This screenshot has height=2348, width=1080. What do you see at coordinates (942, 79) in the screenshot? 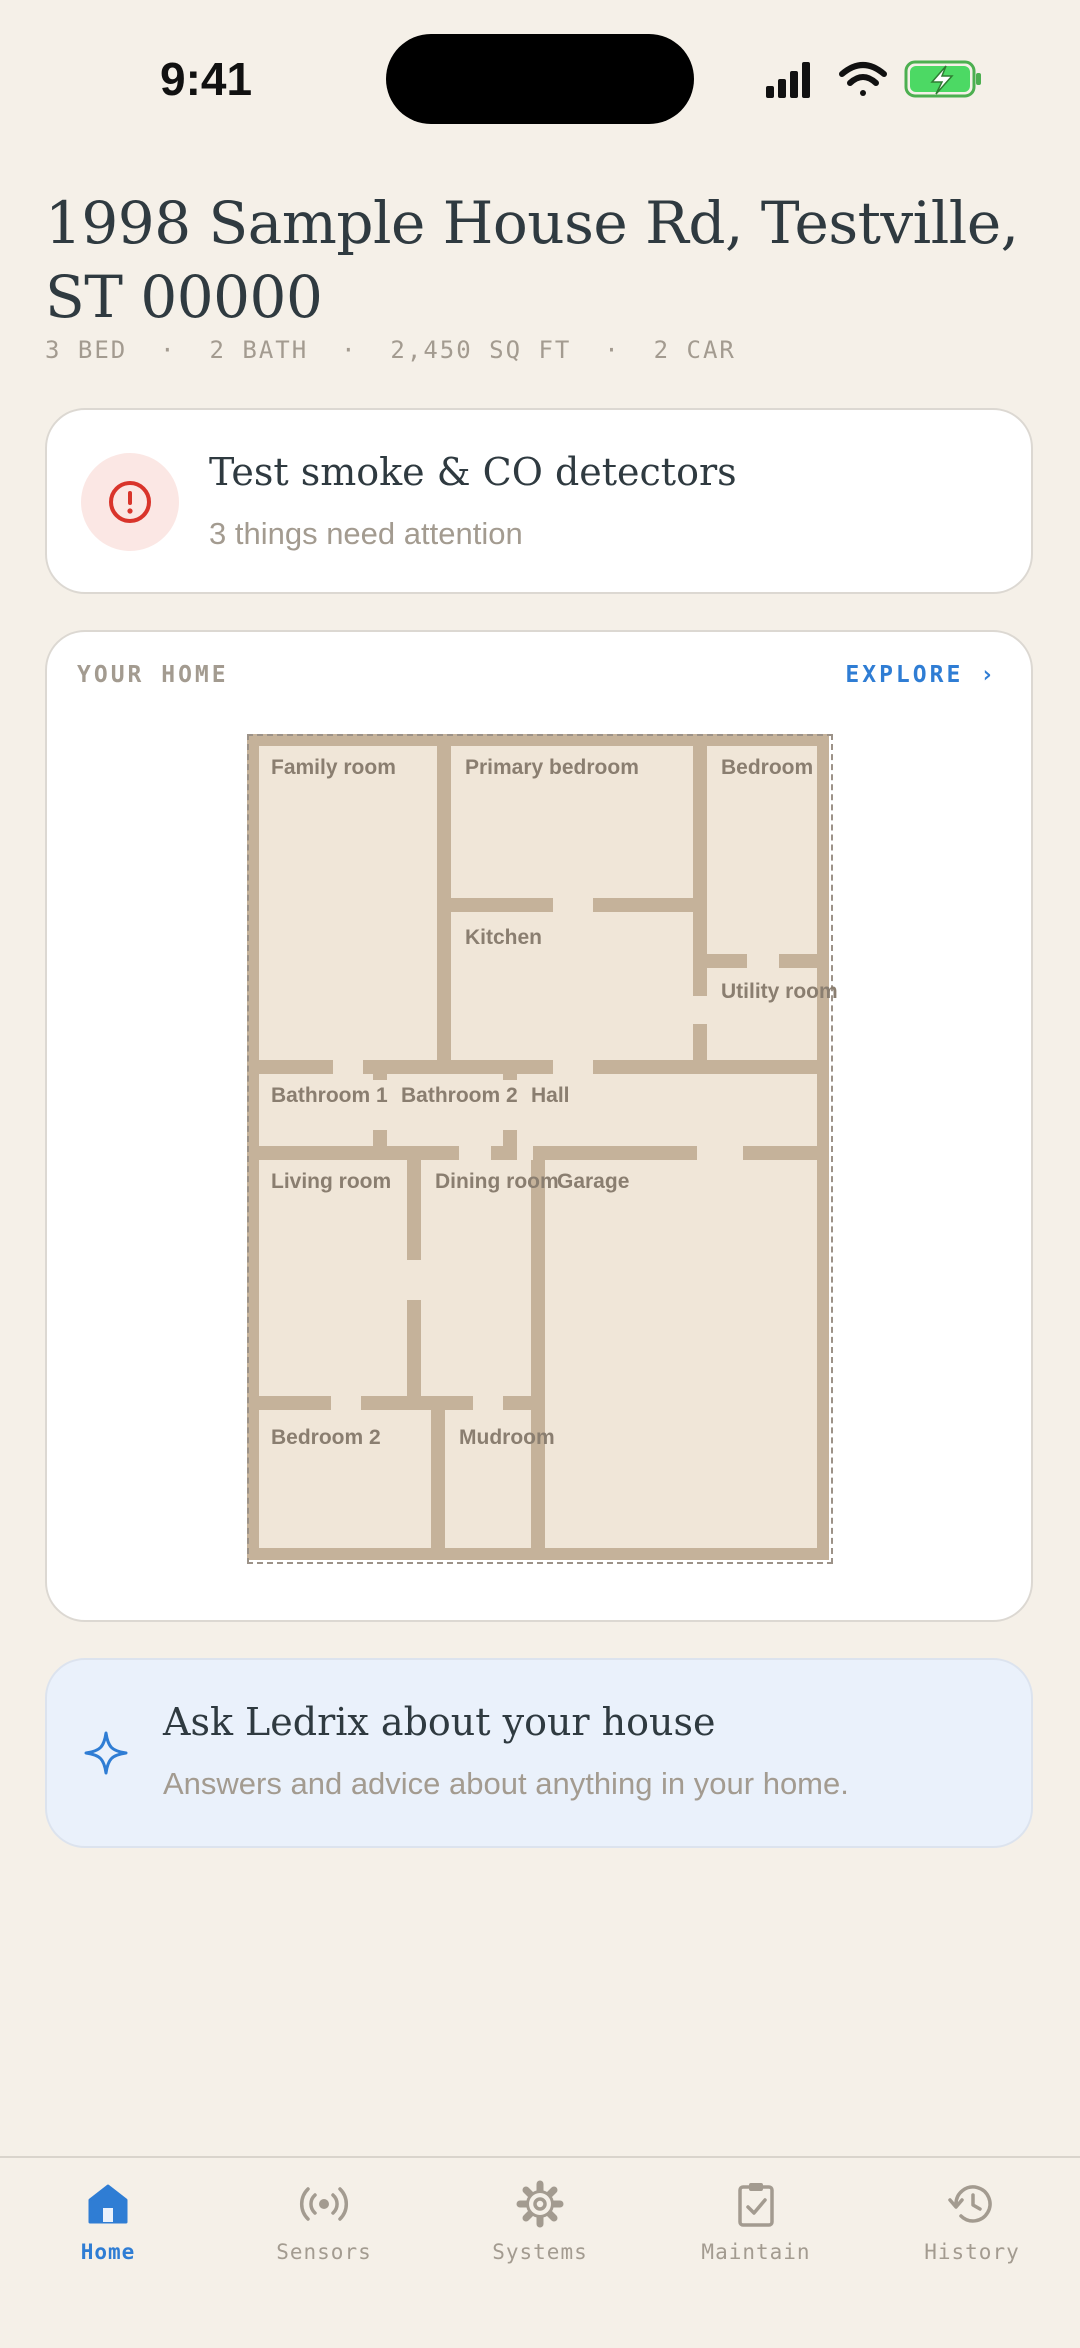
I see `battery-charging-icon` at bounding box center [942, 79].